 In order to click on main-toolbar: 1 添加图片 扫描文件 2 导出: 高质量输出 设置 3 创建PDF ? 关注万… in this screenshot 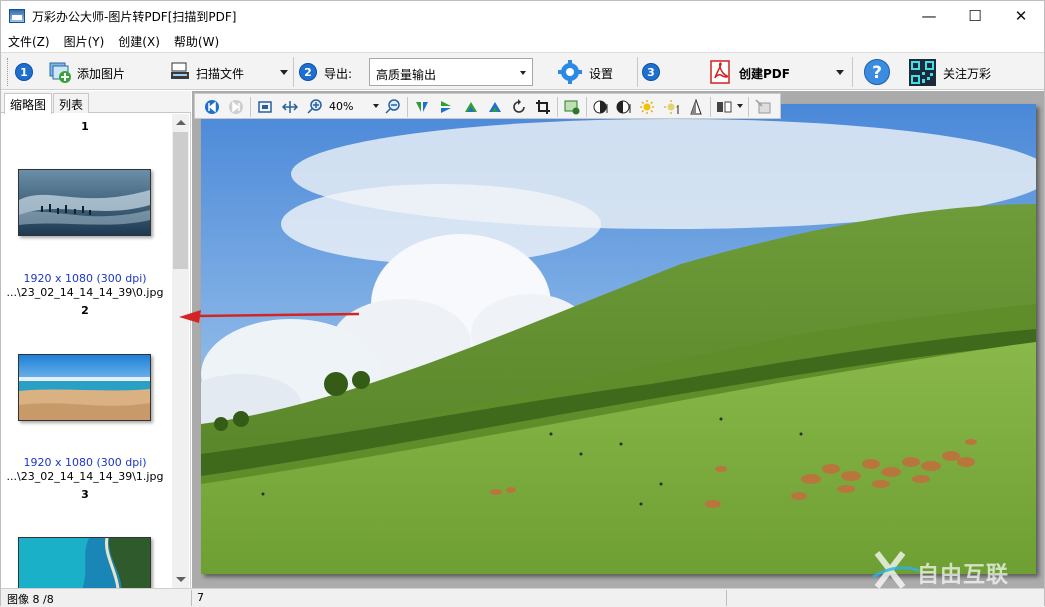, I will do `click(522, 71)`.